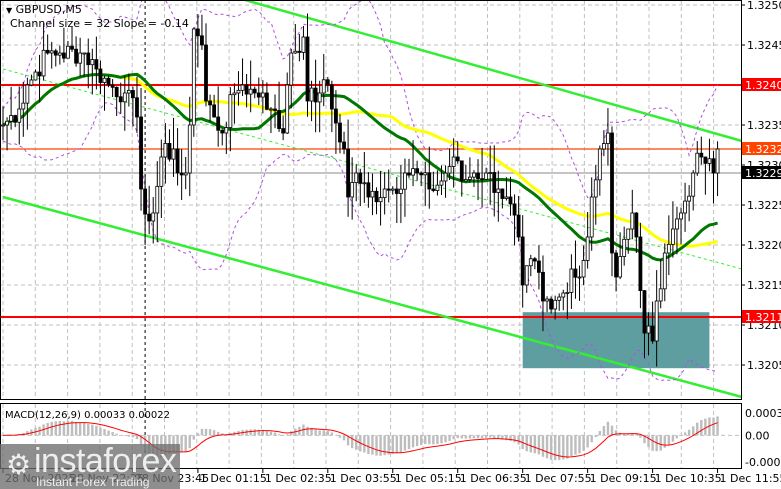  Describe the element at coordinates (764, 285) in the screenshot. I see `y-tick-label: 1.3215` at that location.